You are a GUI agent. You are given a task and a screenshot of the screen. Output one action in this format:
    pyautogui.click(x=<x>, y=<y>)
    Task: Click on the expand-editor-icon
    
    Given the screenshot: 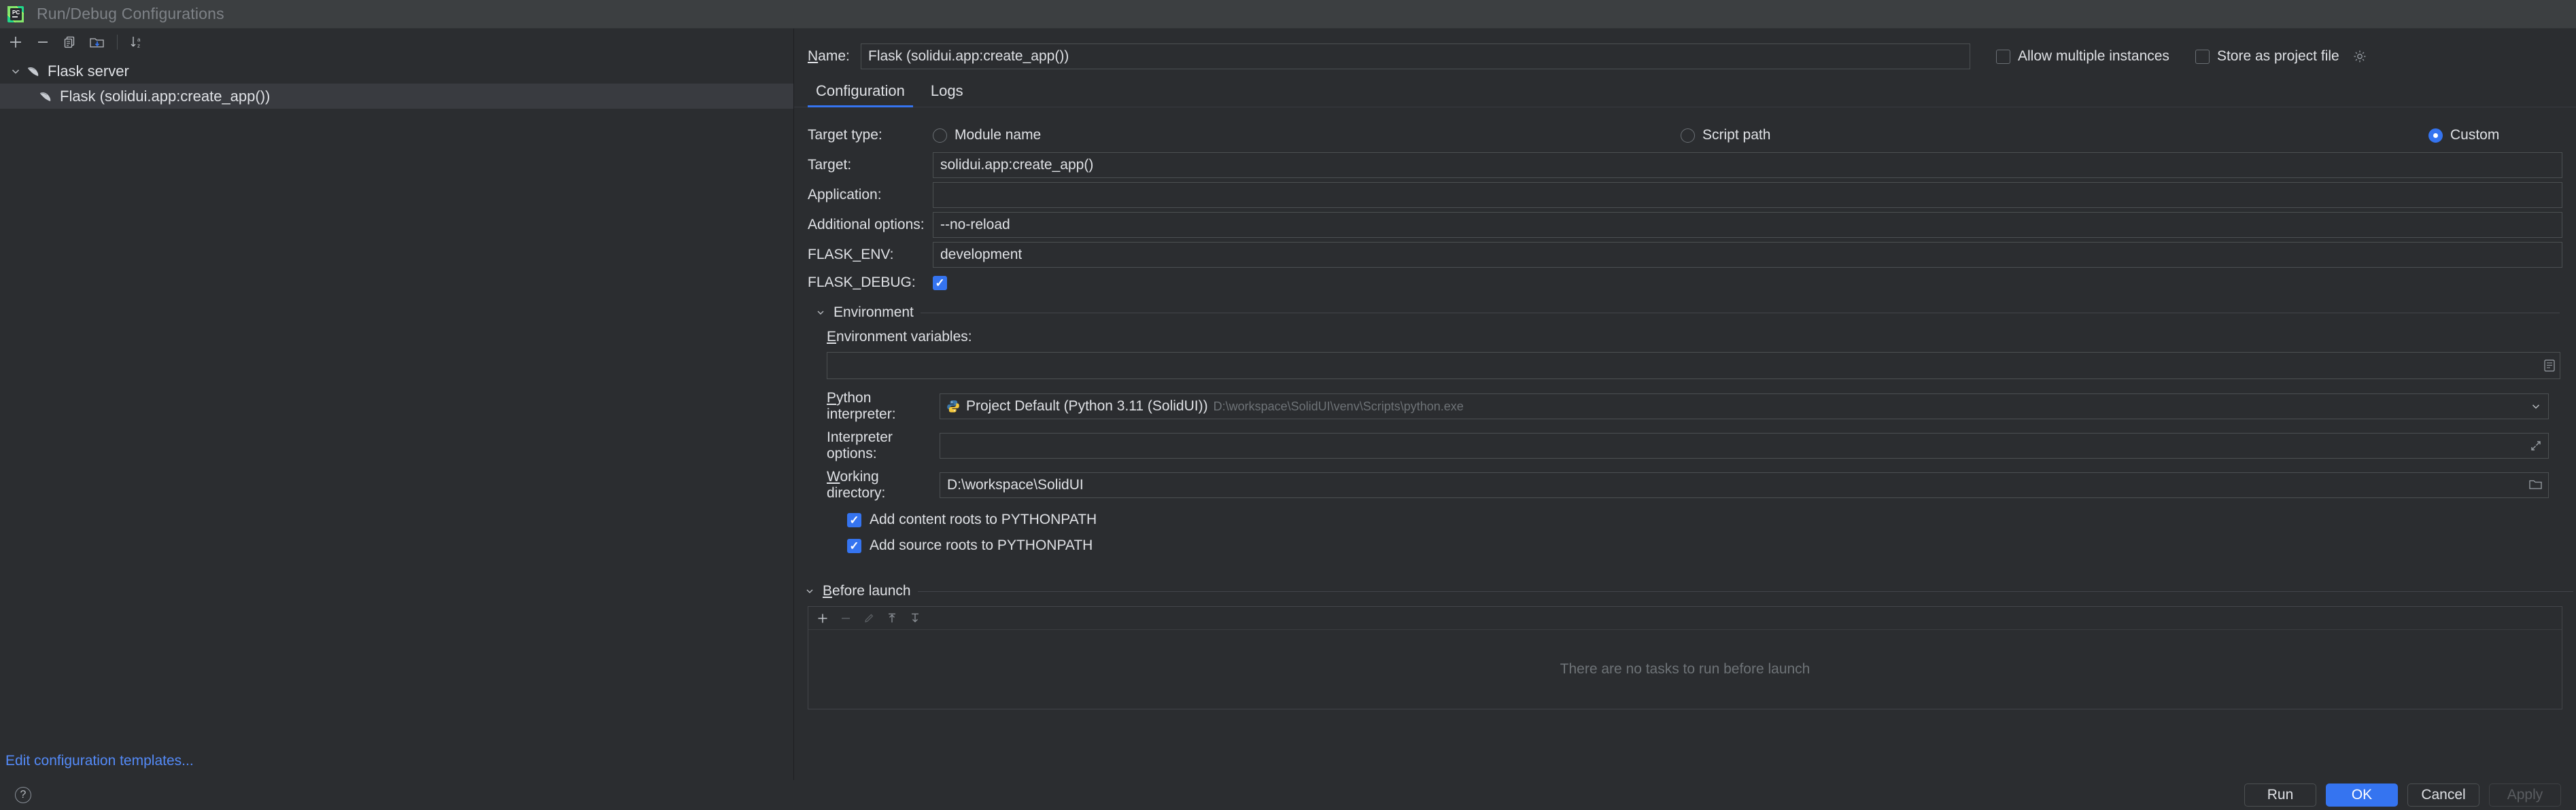 What is the action you would take?
    pyautogui.click(x=2536, y=446)
    